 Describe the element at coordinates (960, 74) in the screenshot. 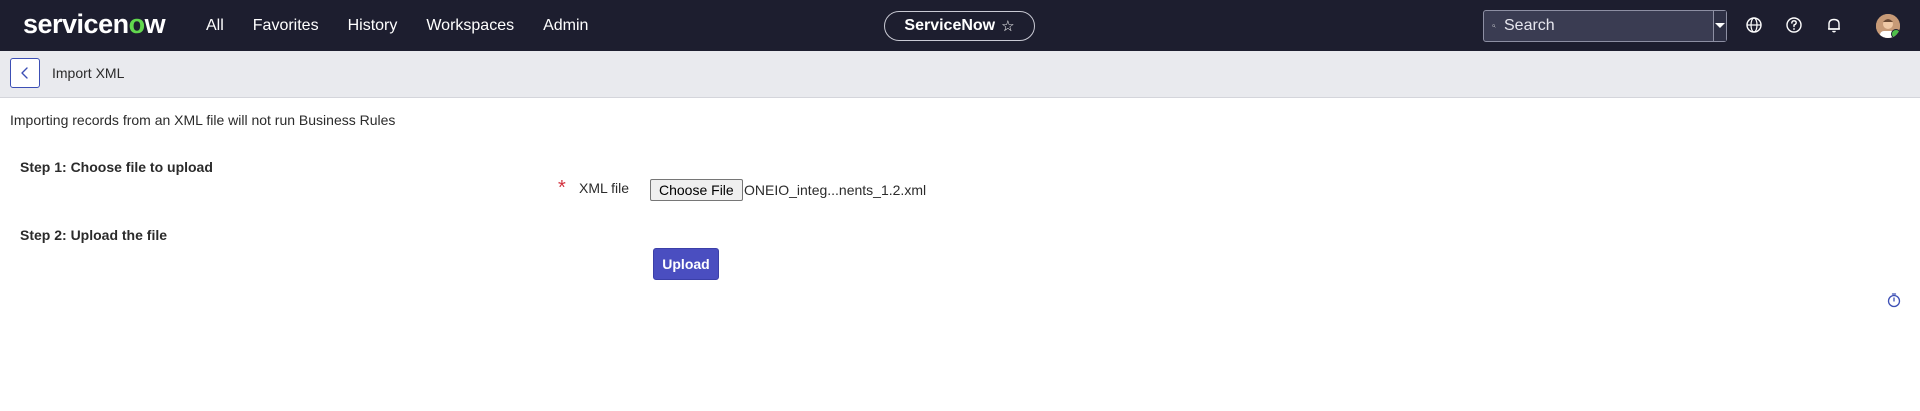

I see `form-header-bar` at that location.